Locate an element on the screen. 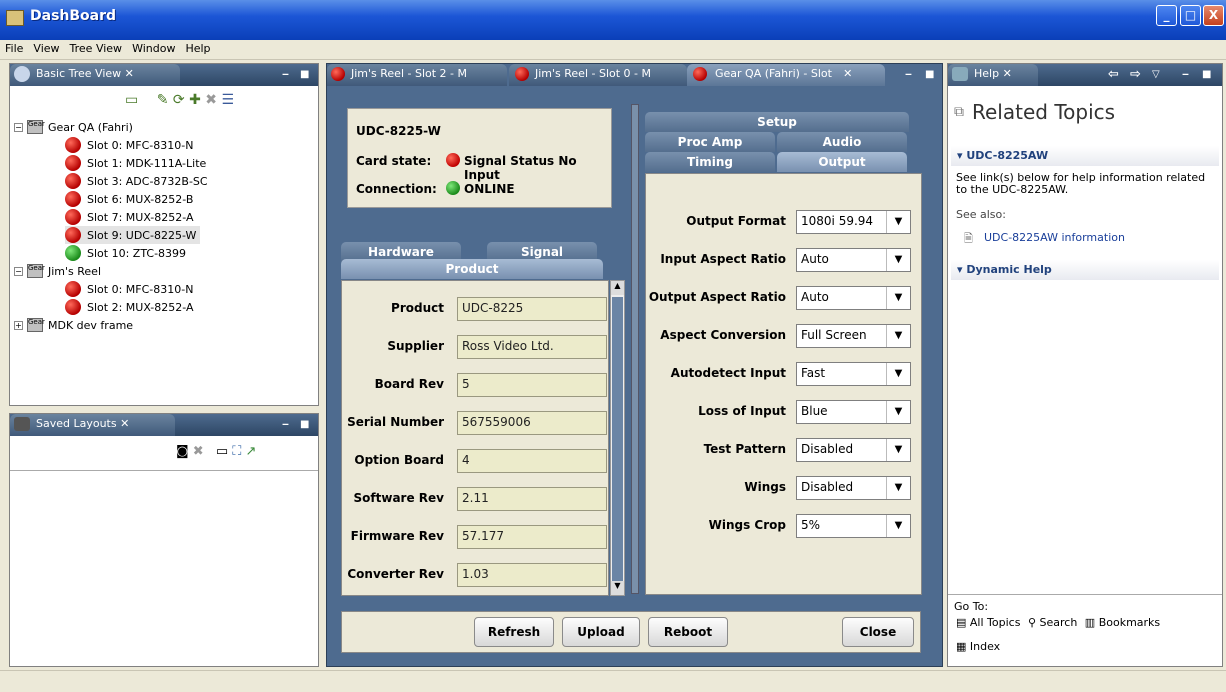 The image size is (1226, 692). wings-select: Disabled ▼ is located at coordinates (853, 488).